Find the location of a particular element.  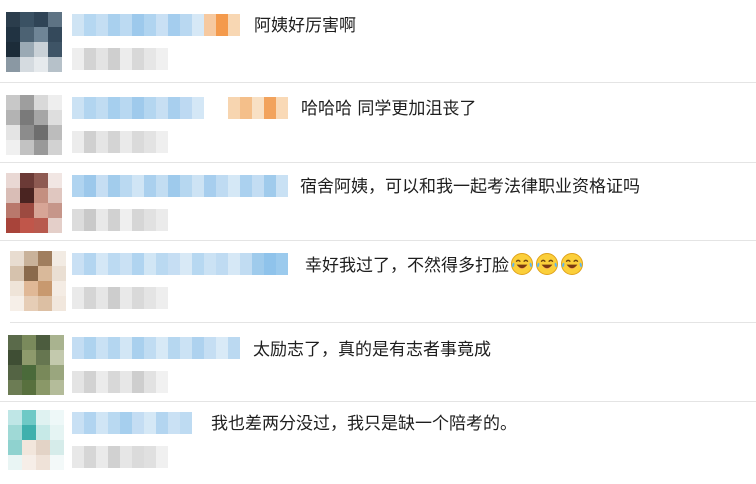

comment-text: 幸好我过了，不然得多打脸 is located at coordinates (444, 265).